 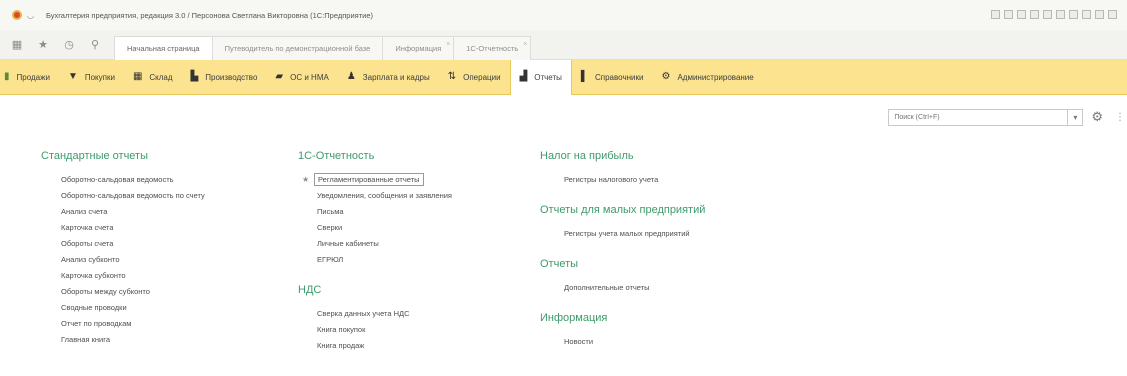 I want to click on grid-menu-icon: ▦, so click(x=17, y=45).